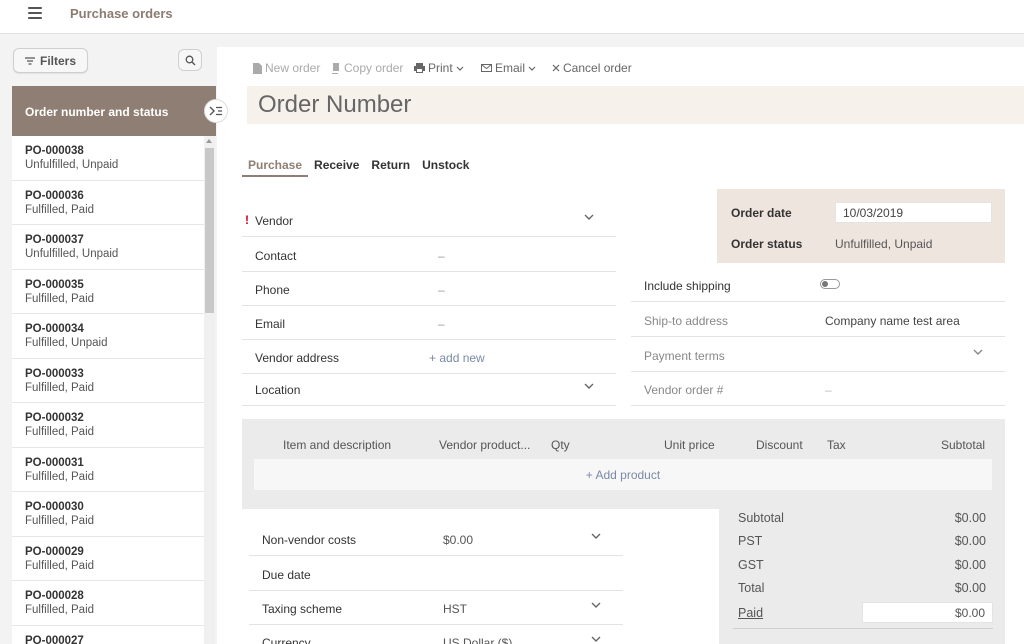 Image resolution: width=1024 pixels, height=644 pixels. I want to click on order-number: PO-000027, so click(54, 639).